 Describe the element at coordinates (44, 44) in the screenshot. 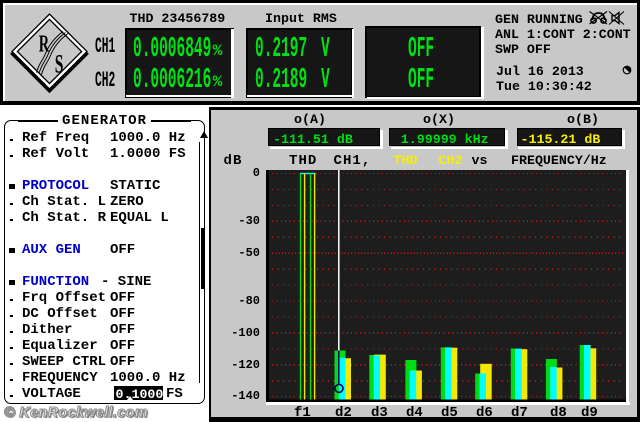

I see `svg-text: R` at that location.